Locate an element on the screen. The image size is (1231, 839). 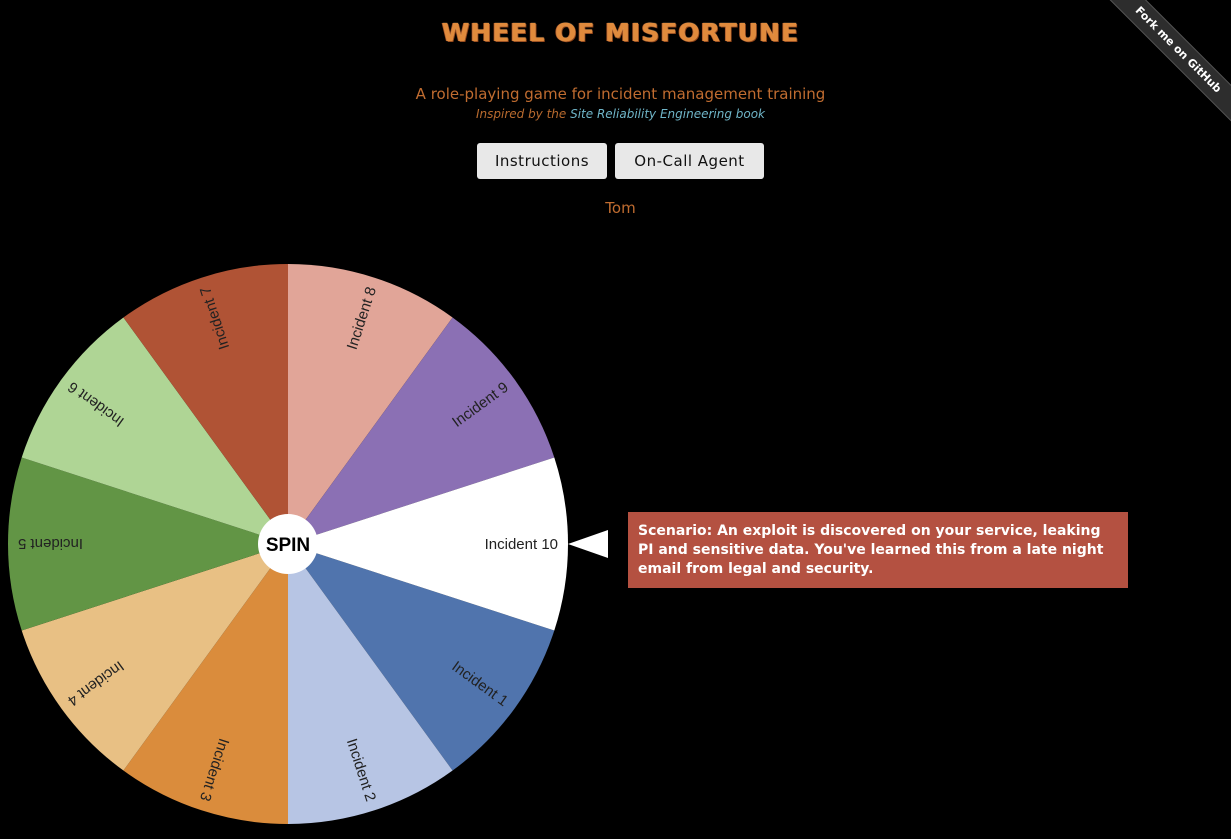
spin-button: SPIN is located at coordinates (288, 544).